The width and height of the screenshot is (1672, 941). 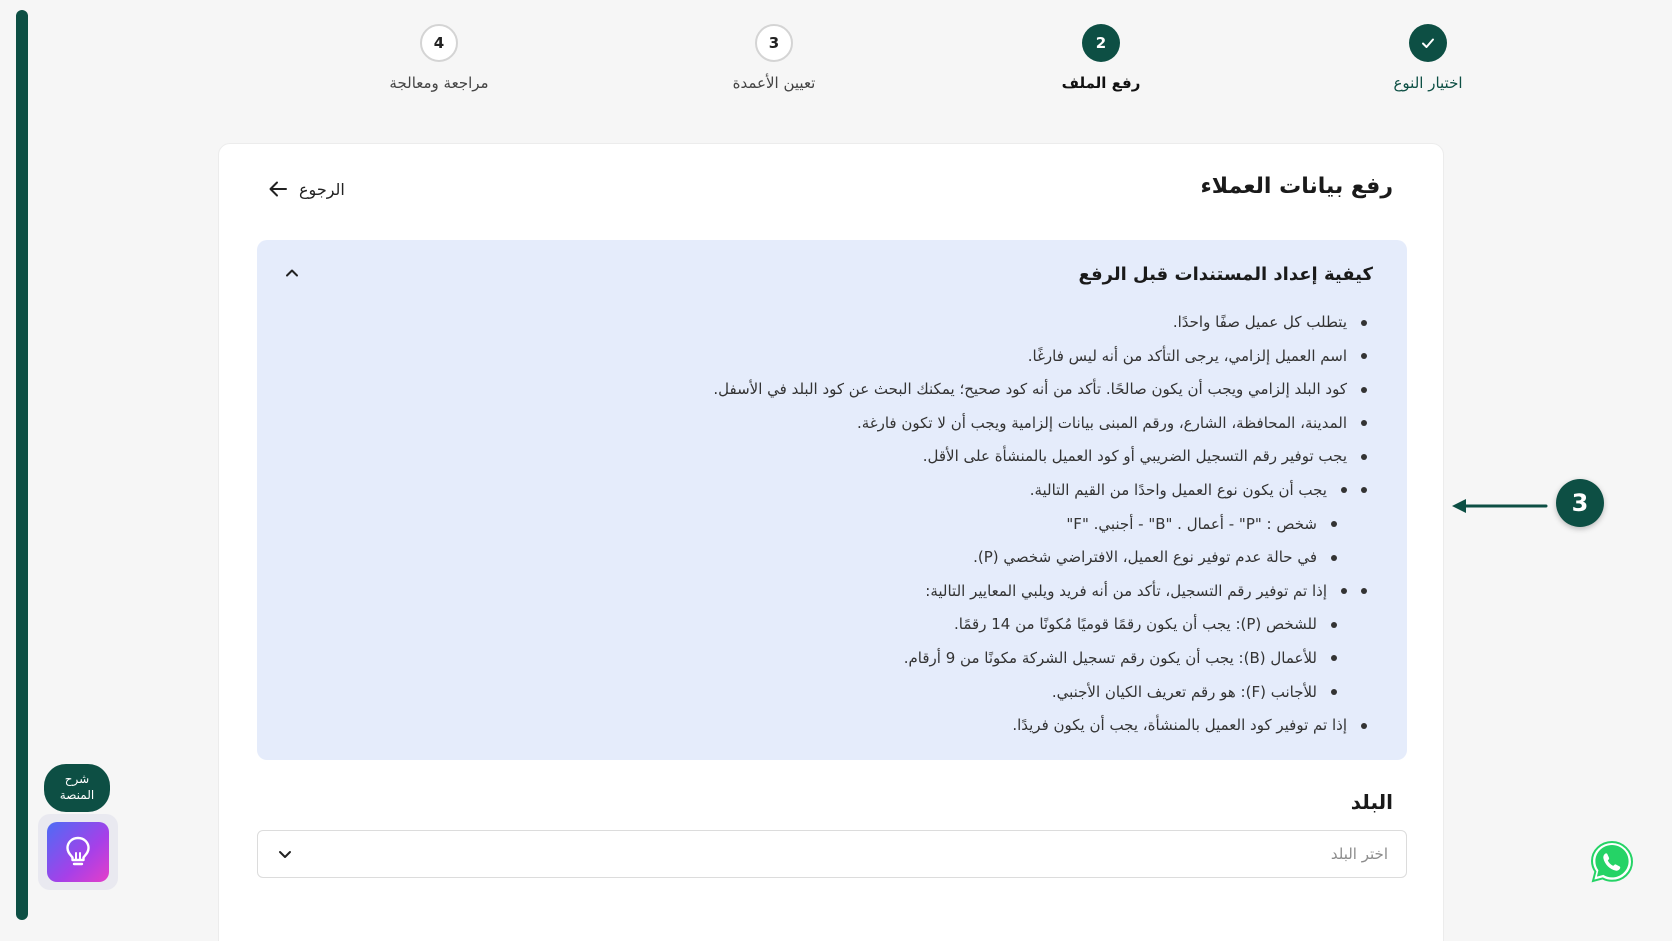 I want to click on step-review-process: 4 مراجعة ومعالجة, so click(x=439, y=58).